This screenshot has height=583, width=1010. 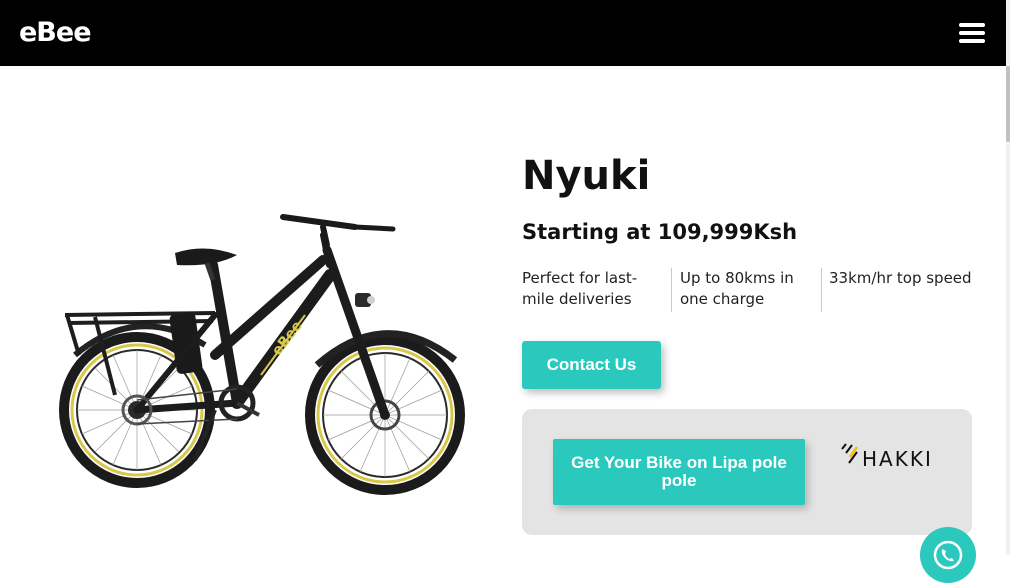 I want to click on whatsapp-icon, so click(x=948, y=555).